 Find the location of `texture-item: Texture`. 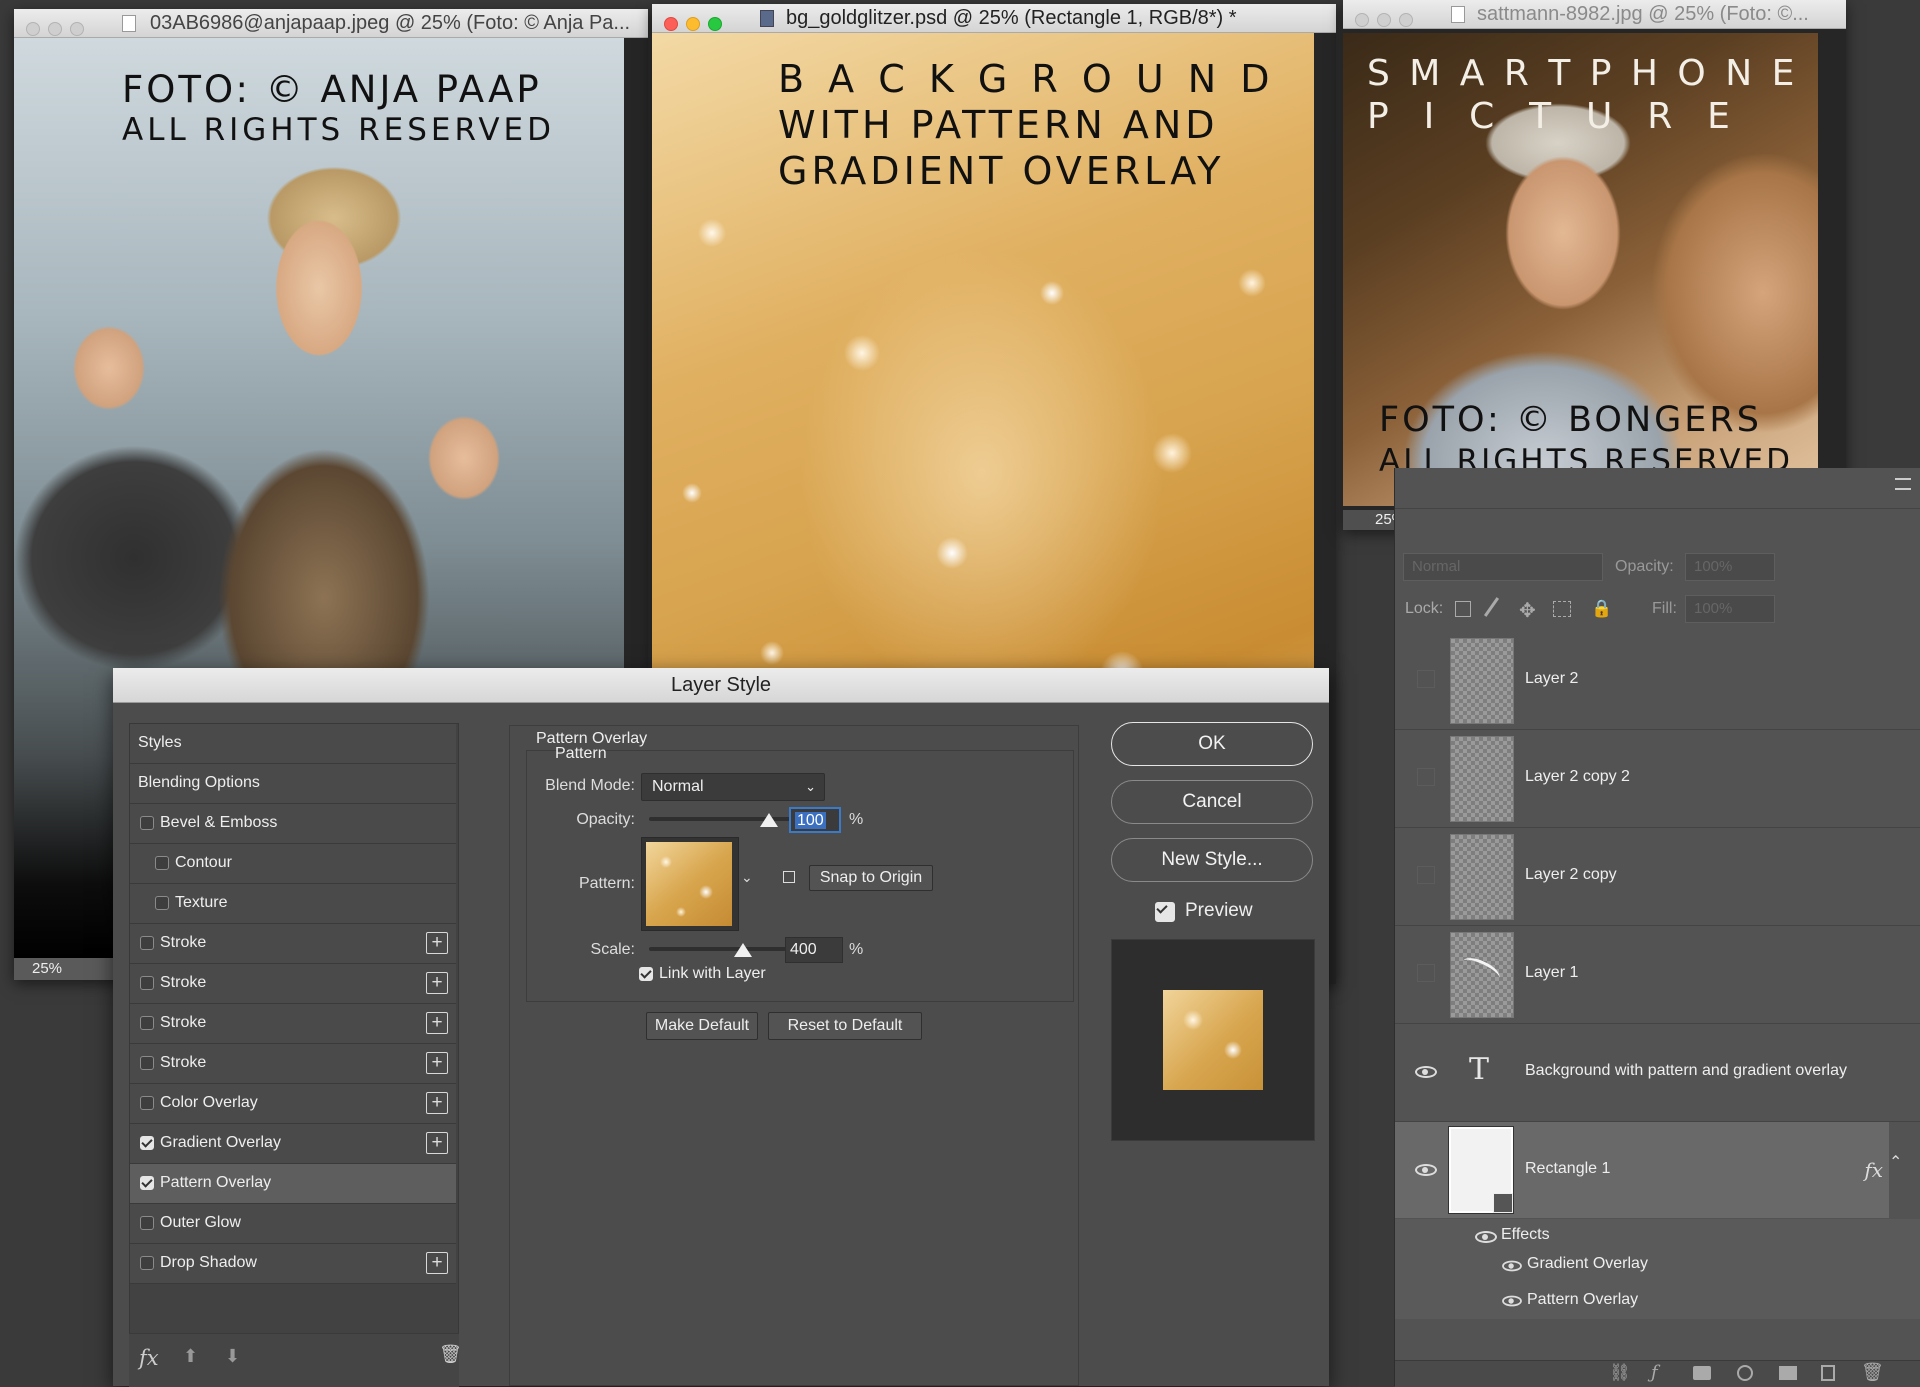

texture-item: Texture is located at coordinates (293, 904).